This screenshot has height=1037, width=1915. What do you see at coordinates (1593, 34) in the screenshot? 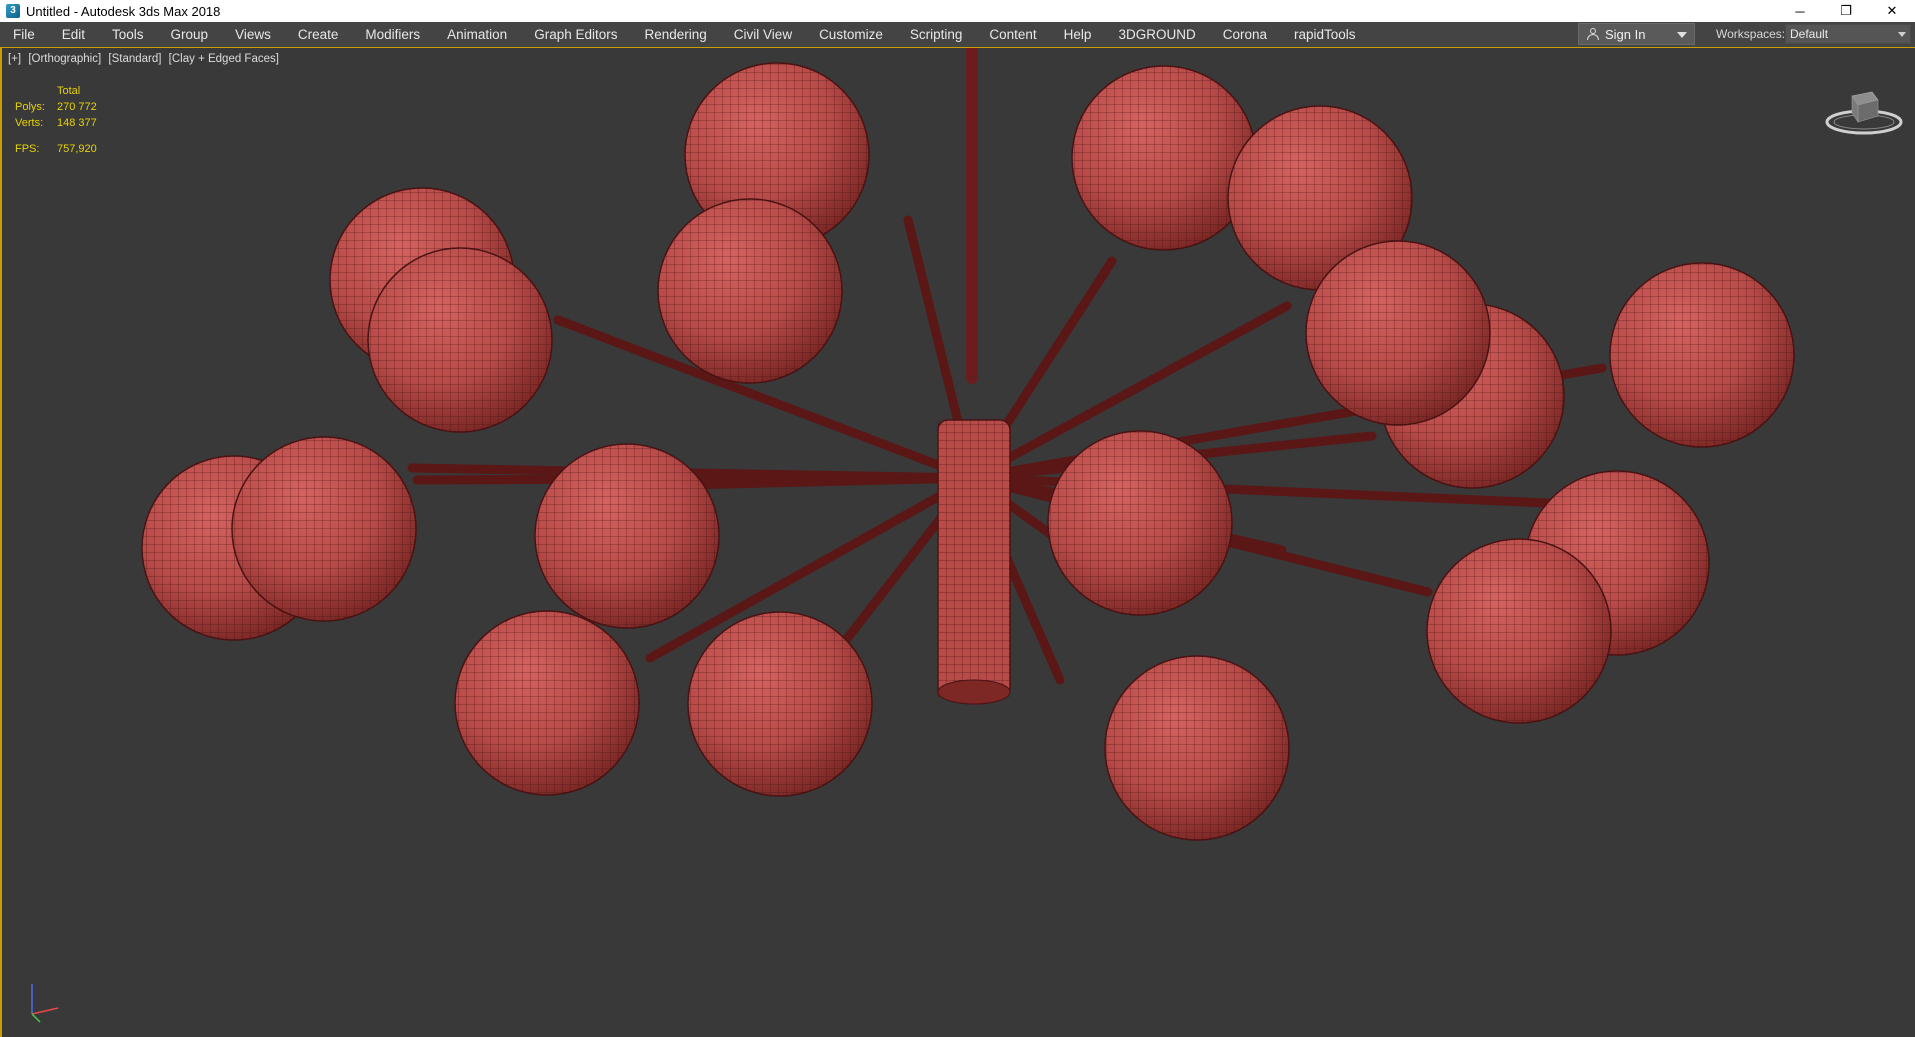
I see `user-icon` at bounding box center [1593, 34].